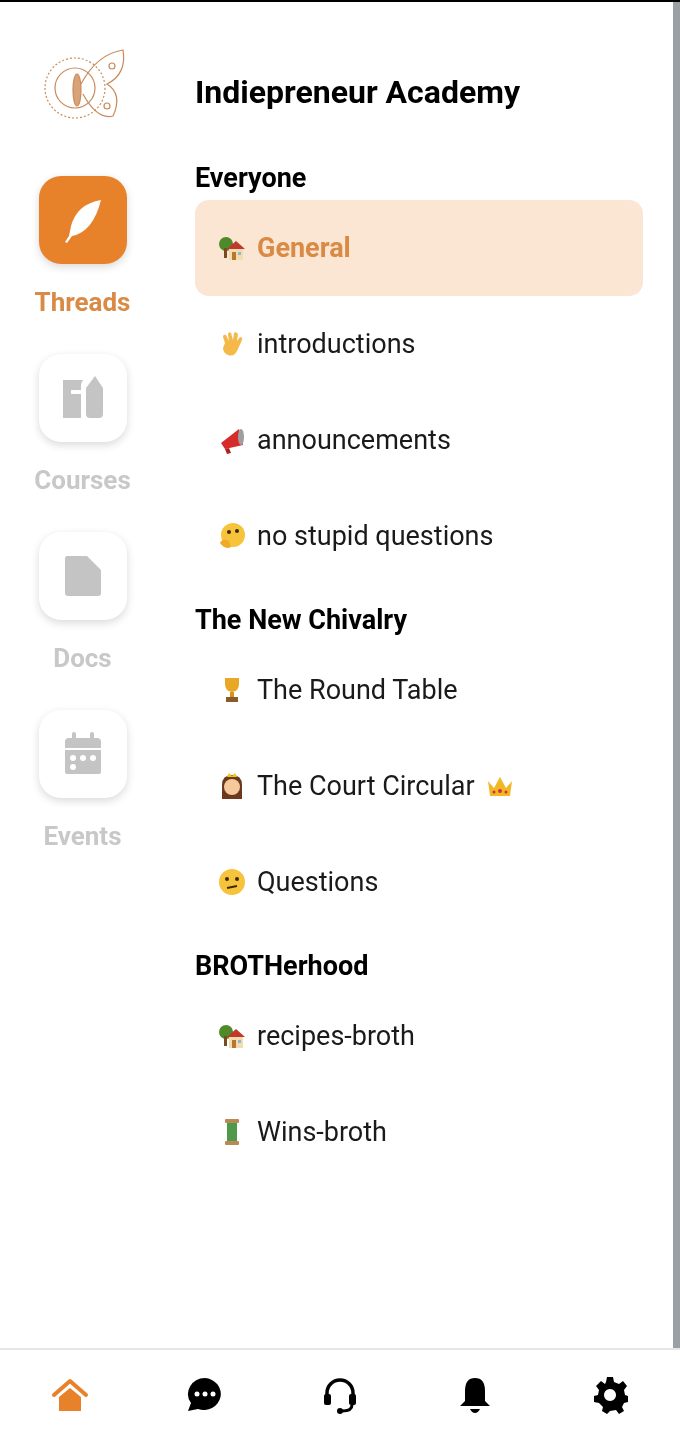  I want to click on confused-face-icon, so click(232, 882).